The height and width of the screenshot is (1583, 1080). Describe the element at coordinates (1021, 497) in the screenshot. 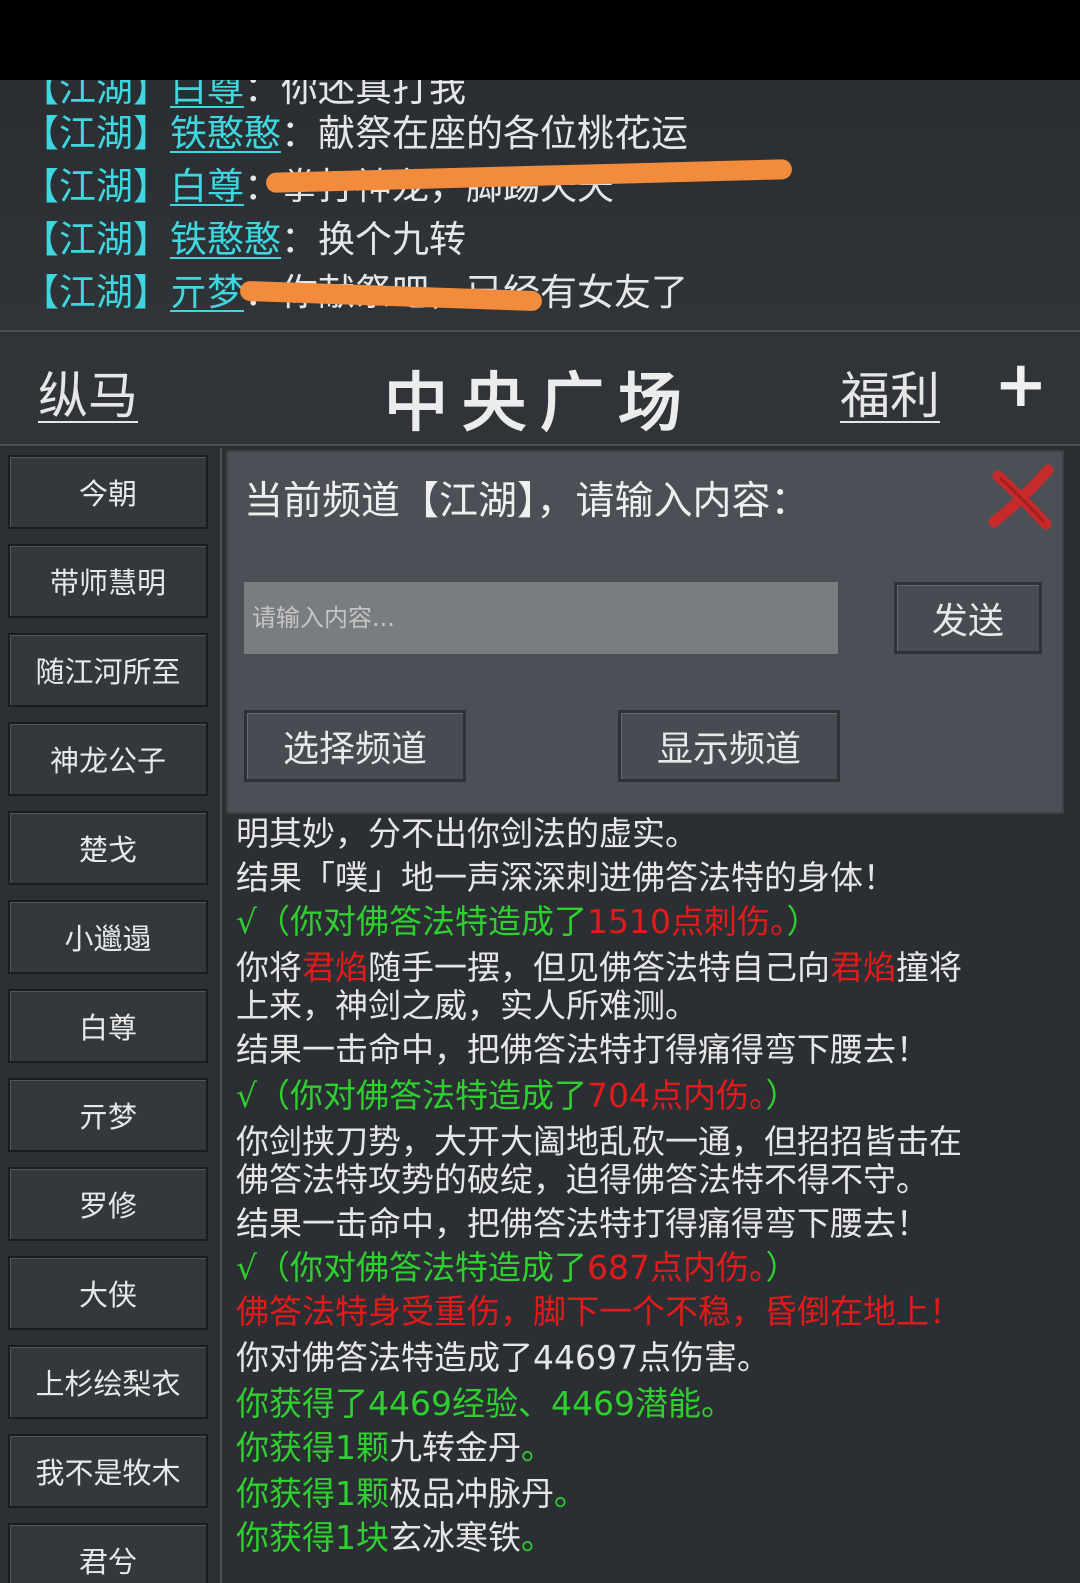

I see `close-icon` at that location.